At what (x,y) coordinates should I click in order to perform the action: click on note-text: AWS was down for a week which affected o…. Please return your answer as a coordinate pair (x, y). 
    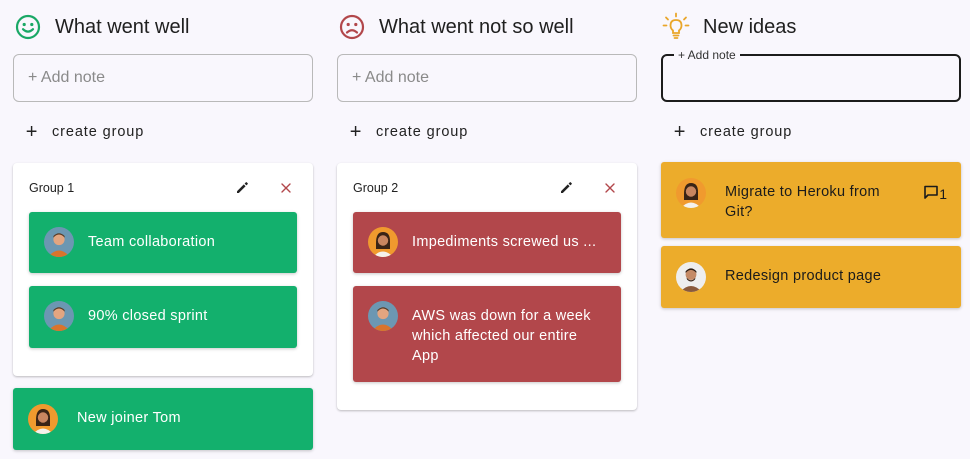
    Looking at the image, I should click on (501, 336).